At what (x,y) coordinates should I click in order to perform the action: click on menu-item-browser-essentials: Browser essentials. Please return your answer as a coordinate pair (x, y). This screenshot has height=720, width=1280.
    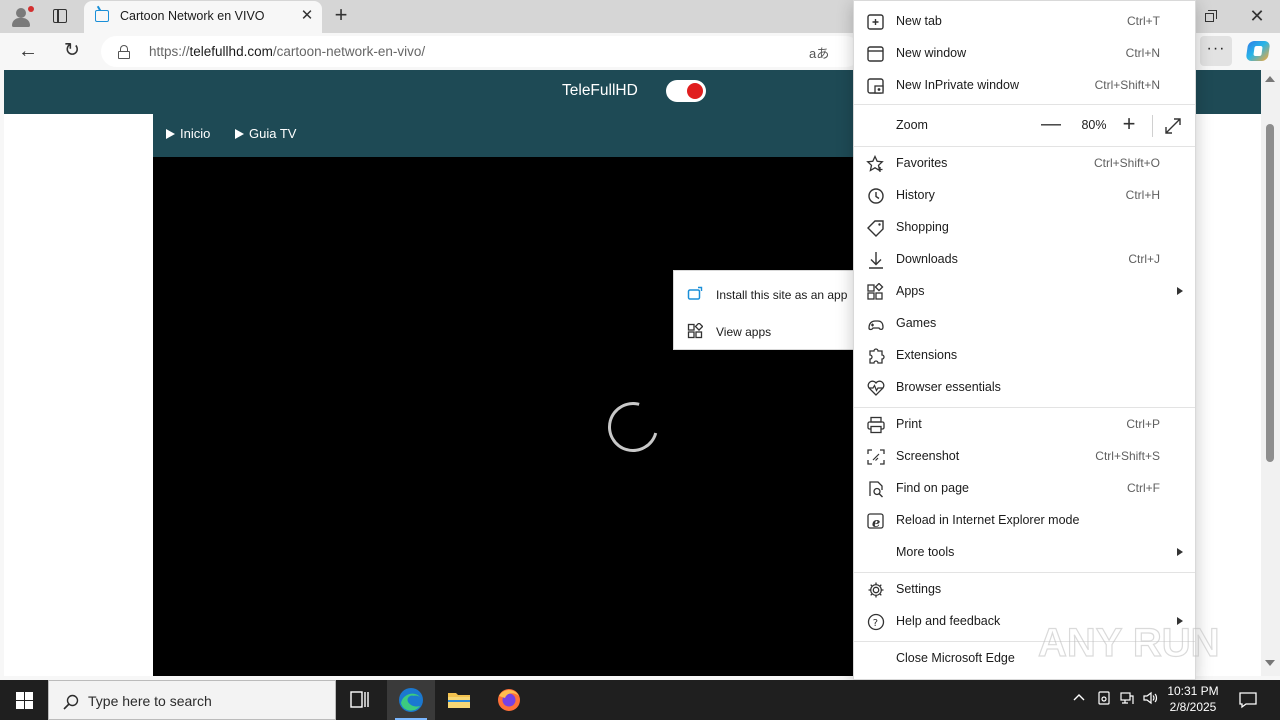
    Looking at the image, I should click on (1024, 388).